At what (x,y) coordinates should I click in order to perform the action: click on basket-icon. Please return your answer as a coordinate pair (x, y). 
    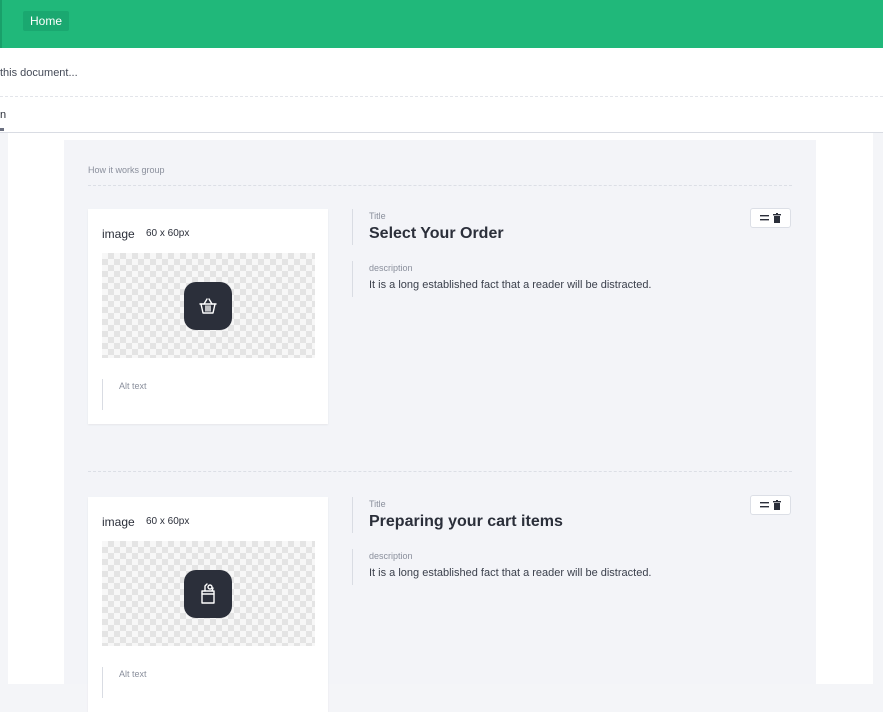
    Looking at the image, I should click on (208, 306).